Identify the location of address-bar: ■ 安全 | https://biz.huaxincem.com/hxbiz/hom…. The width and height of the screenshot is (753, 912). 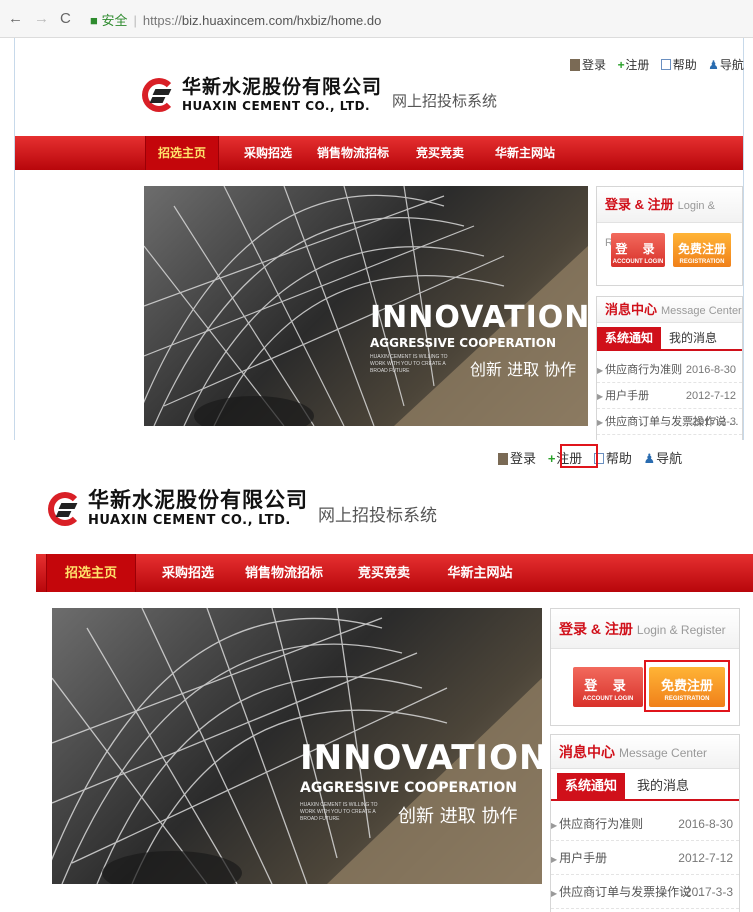
(235, 19).